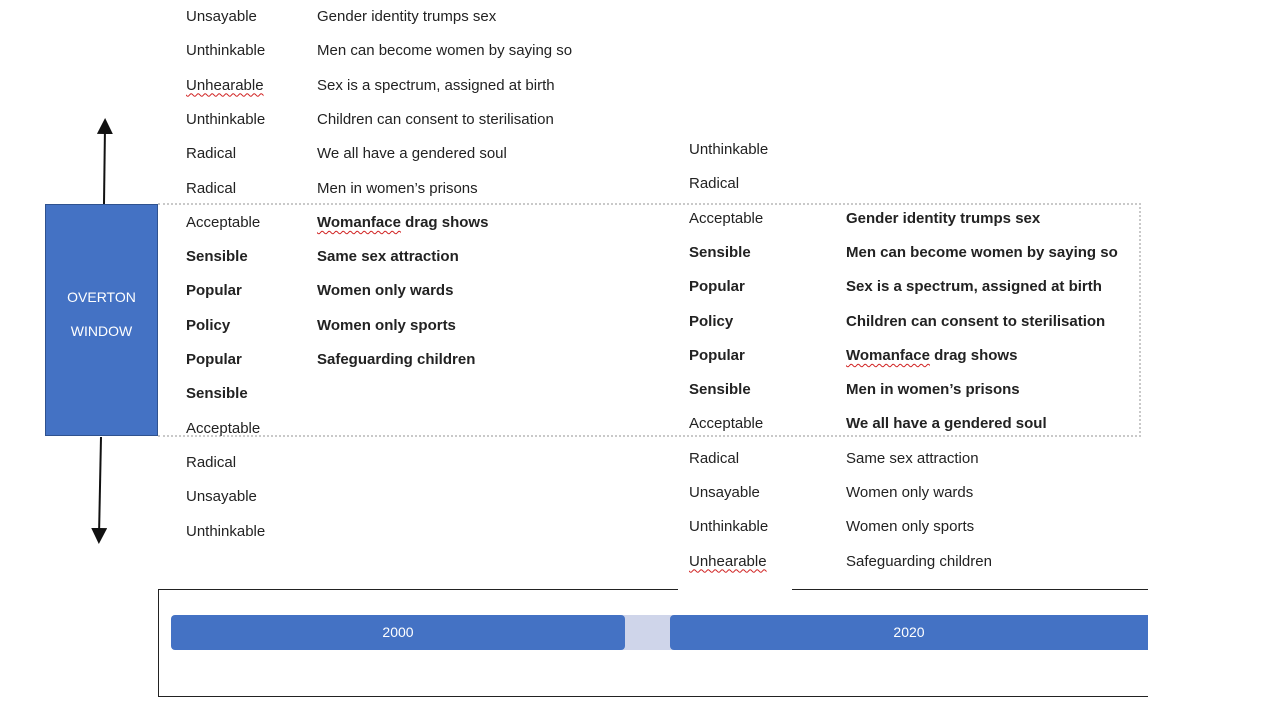 This screenshot has height=720, width=1280. Describe the element at coordinates (982, 252) in the screenshot. I see `col2020-statement: Men can become women by saying so` at that location.